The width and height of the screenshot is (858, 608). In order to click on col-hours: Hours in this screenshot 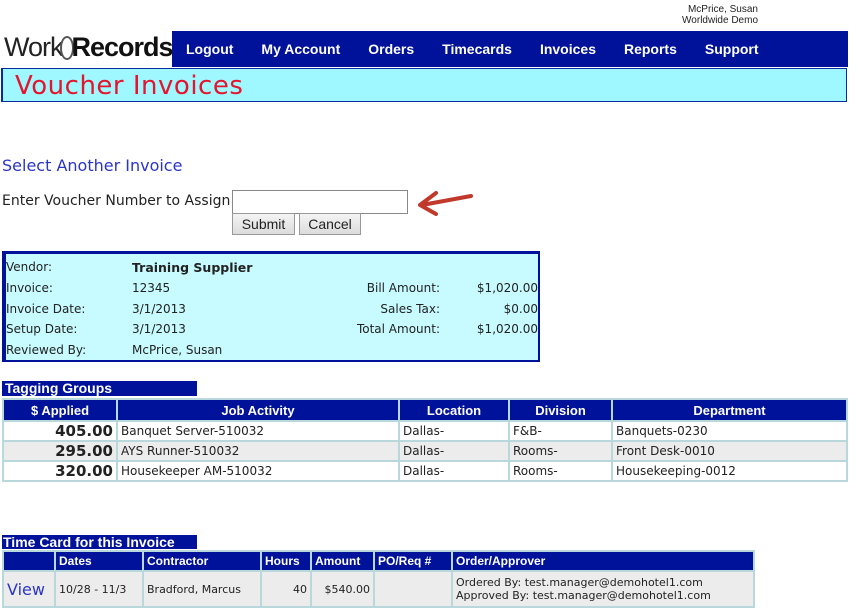, I will do `click(286, 561)`.